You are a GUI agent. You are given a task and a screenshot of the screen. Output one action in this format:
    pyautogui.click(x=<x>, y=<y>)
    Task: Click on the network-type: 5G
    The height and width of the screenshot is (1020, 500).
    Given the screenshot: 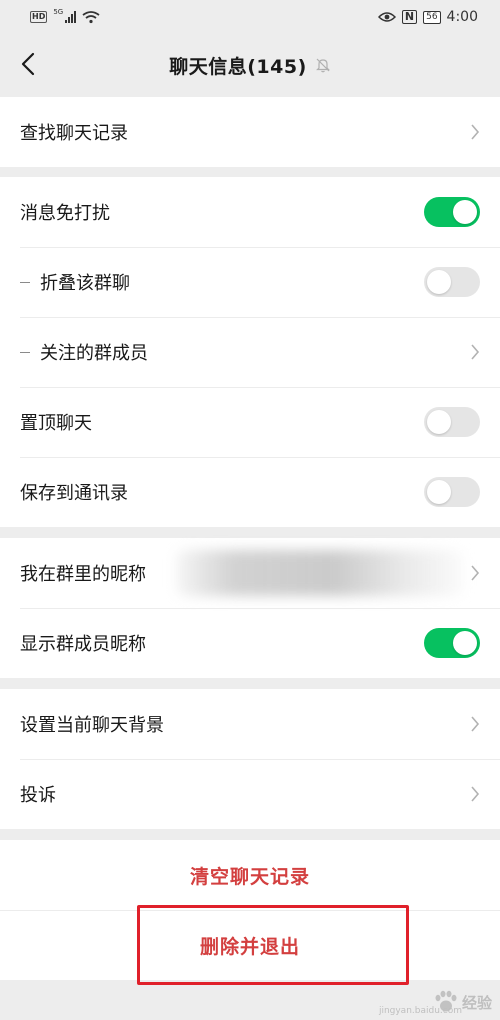 What is the action you would take?
    pyautogui.click(x=58, y=12)
    